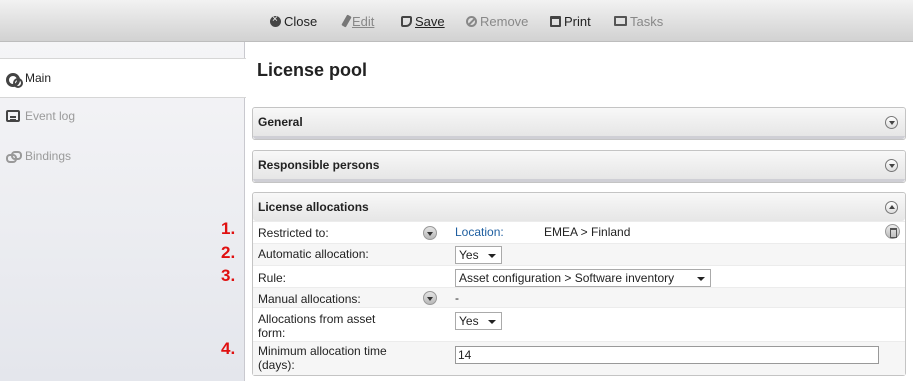 This screenshot has height=381, width=913. I want to click on row-minimum-allocation-time: Minimum allocation time (days):, so click(579, 358).